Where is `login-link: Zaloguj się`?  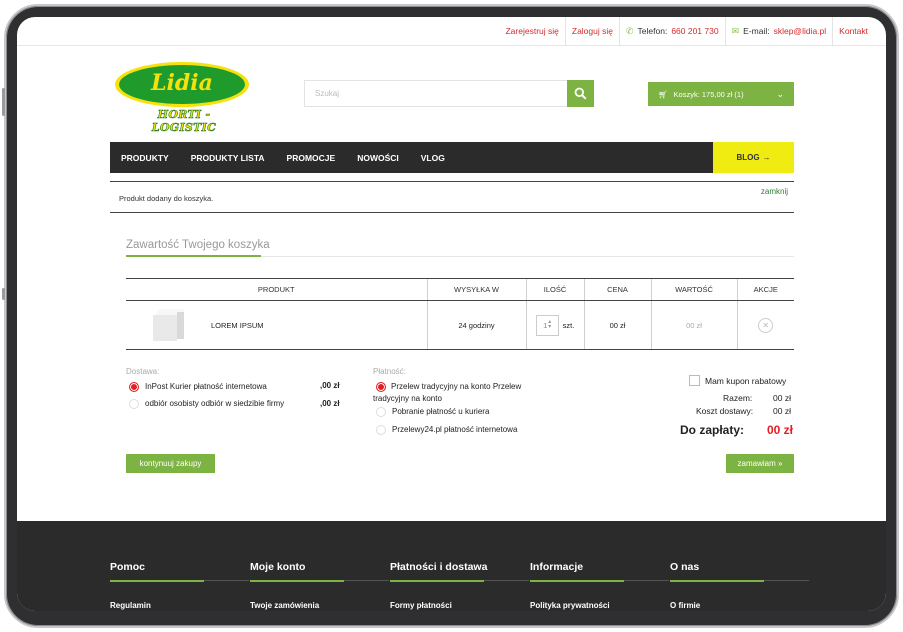 login-link: Zaloguj się is located at coordinates (592, 31).